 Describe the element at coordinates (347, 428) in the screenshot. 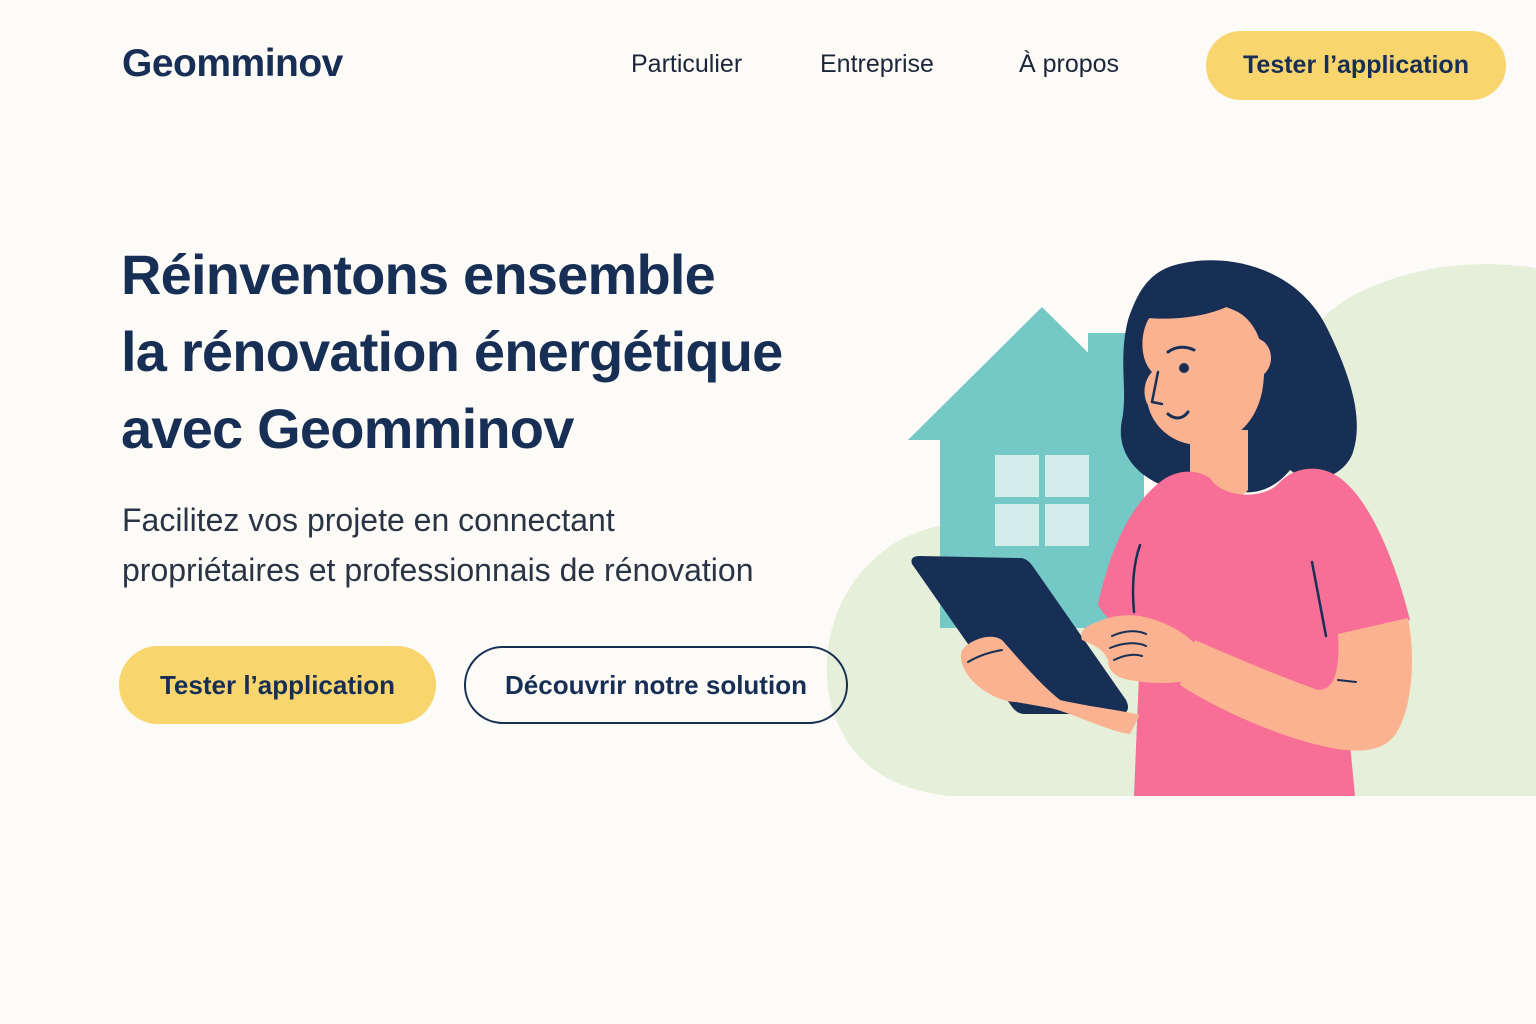

I see `hero-title-line: avec Geomminov` at that location.